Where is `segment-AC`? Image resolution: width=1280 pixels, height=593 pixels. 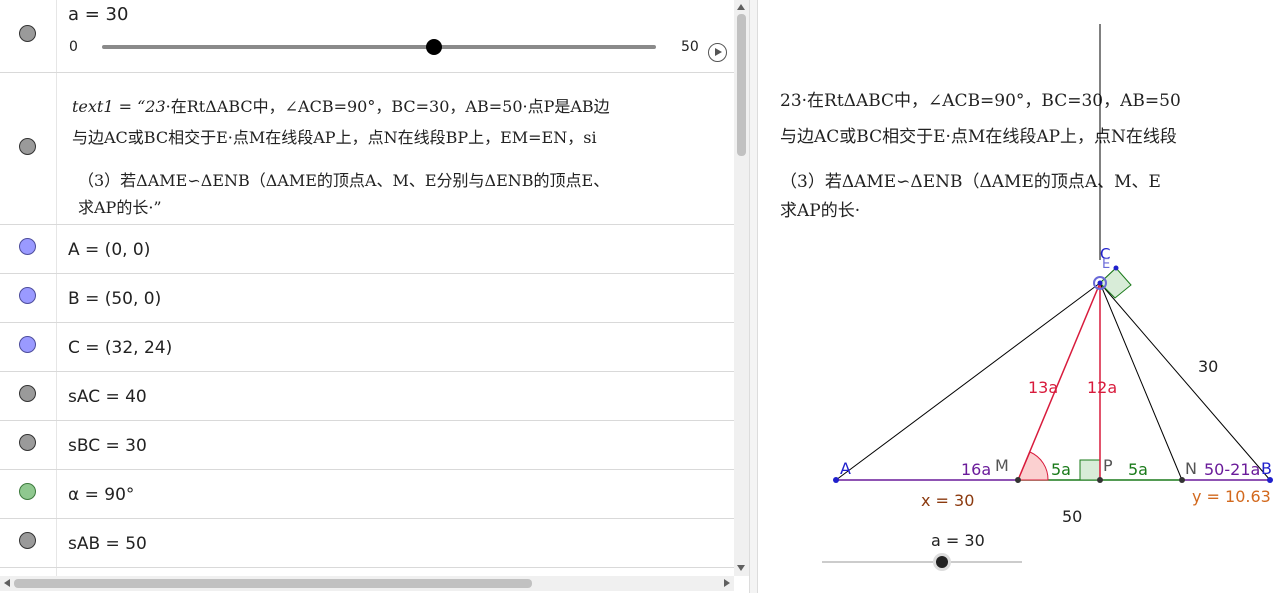 segment-AC is located at coordinates (968, 381).